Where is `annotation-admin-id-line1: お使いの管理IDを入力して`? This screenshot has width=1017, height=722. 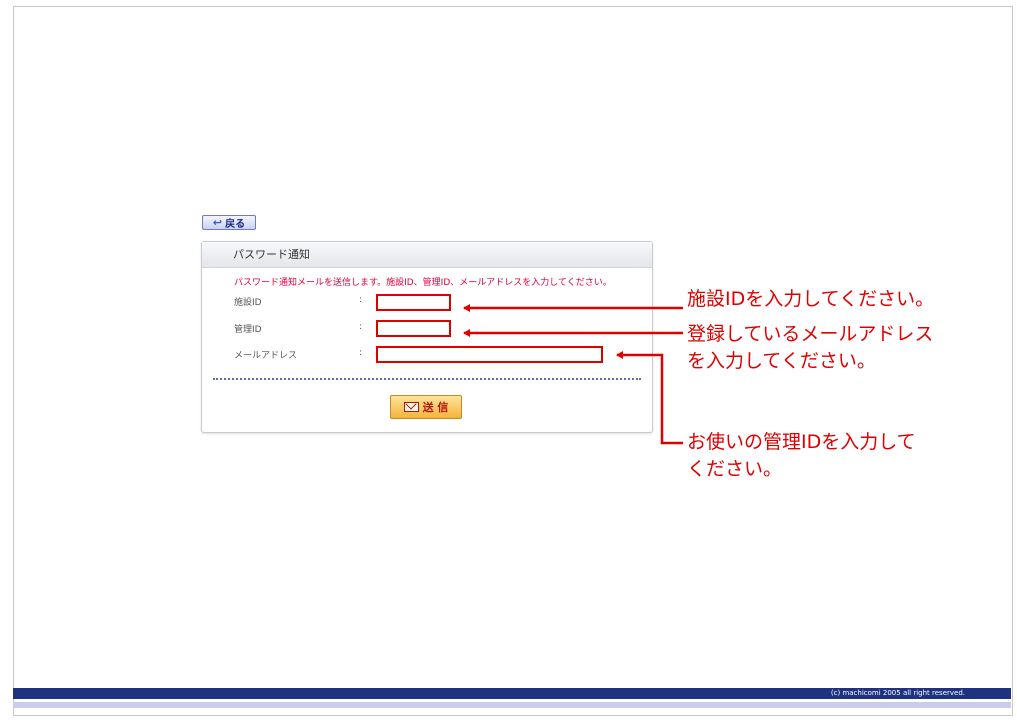
annotation-admin-id-line1: お使いの管理IDを入力して is located at coordinates (801, 442).